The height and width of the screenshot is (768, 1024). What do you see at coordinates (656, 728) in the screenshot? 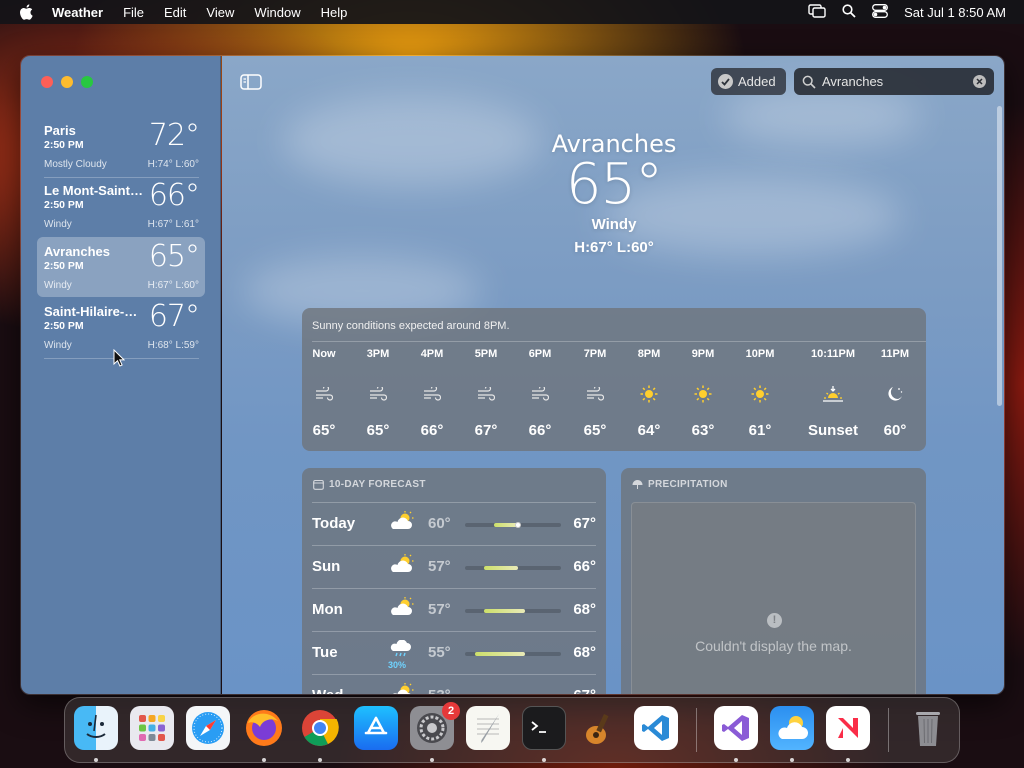
I see `vscode-icon` at bounding box center [656, 728].